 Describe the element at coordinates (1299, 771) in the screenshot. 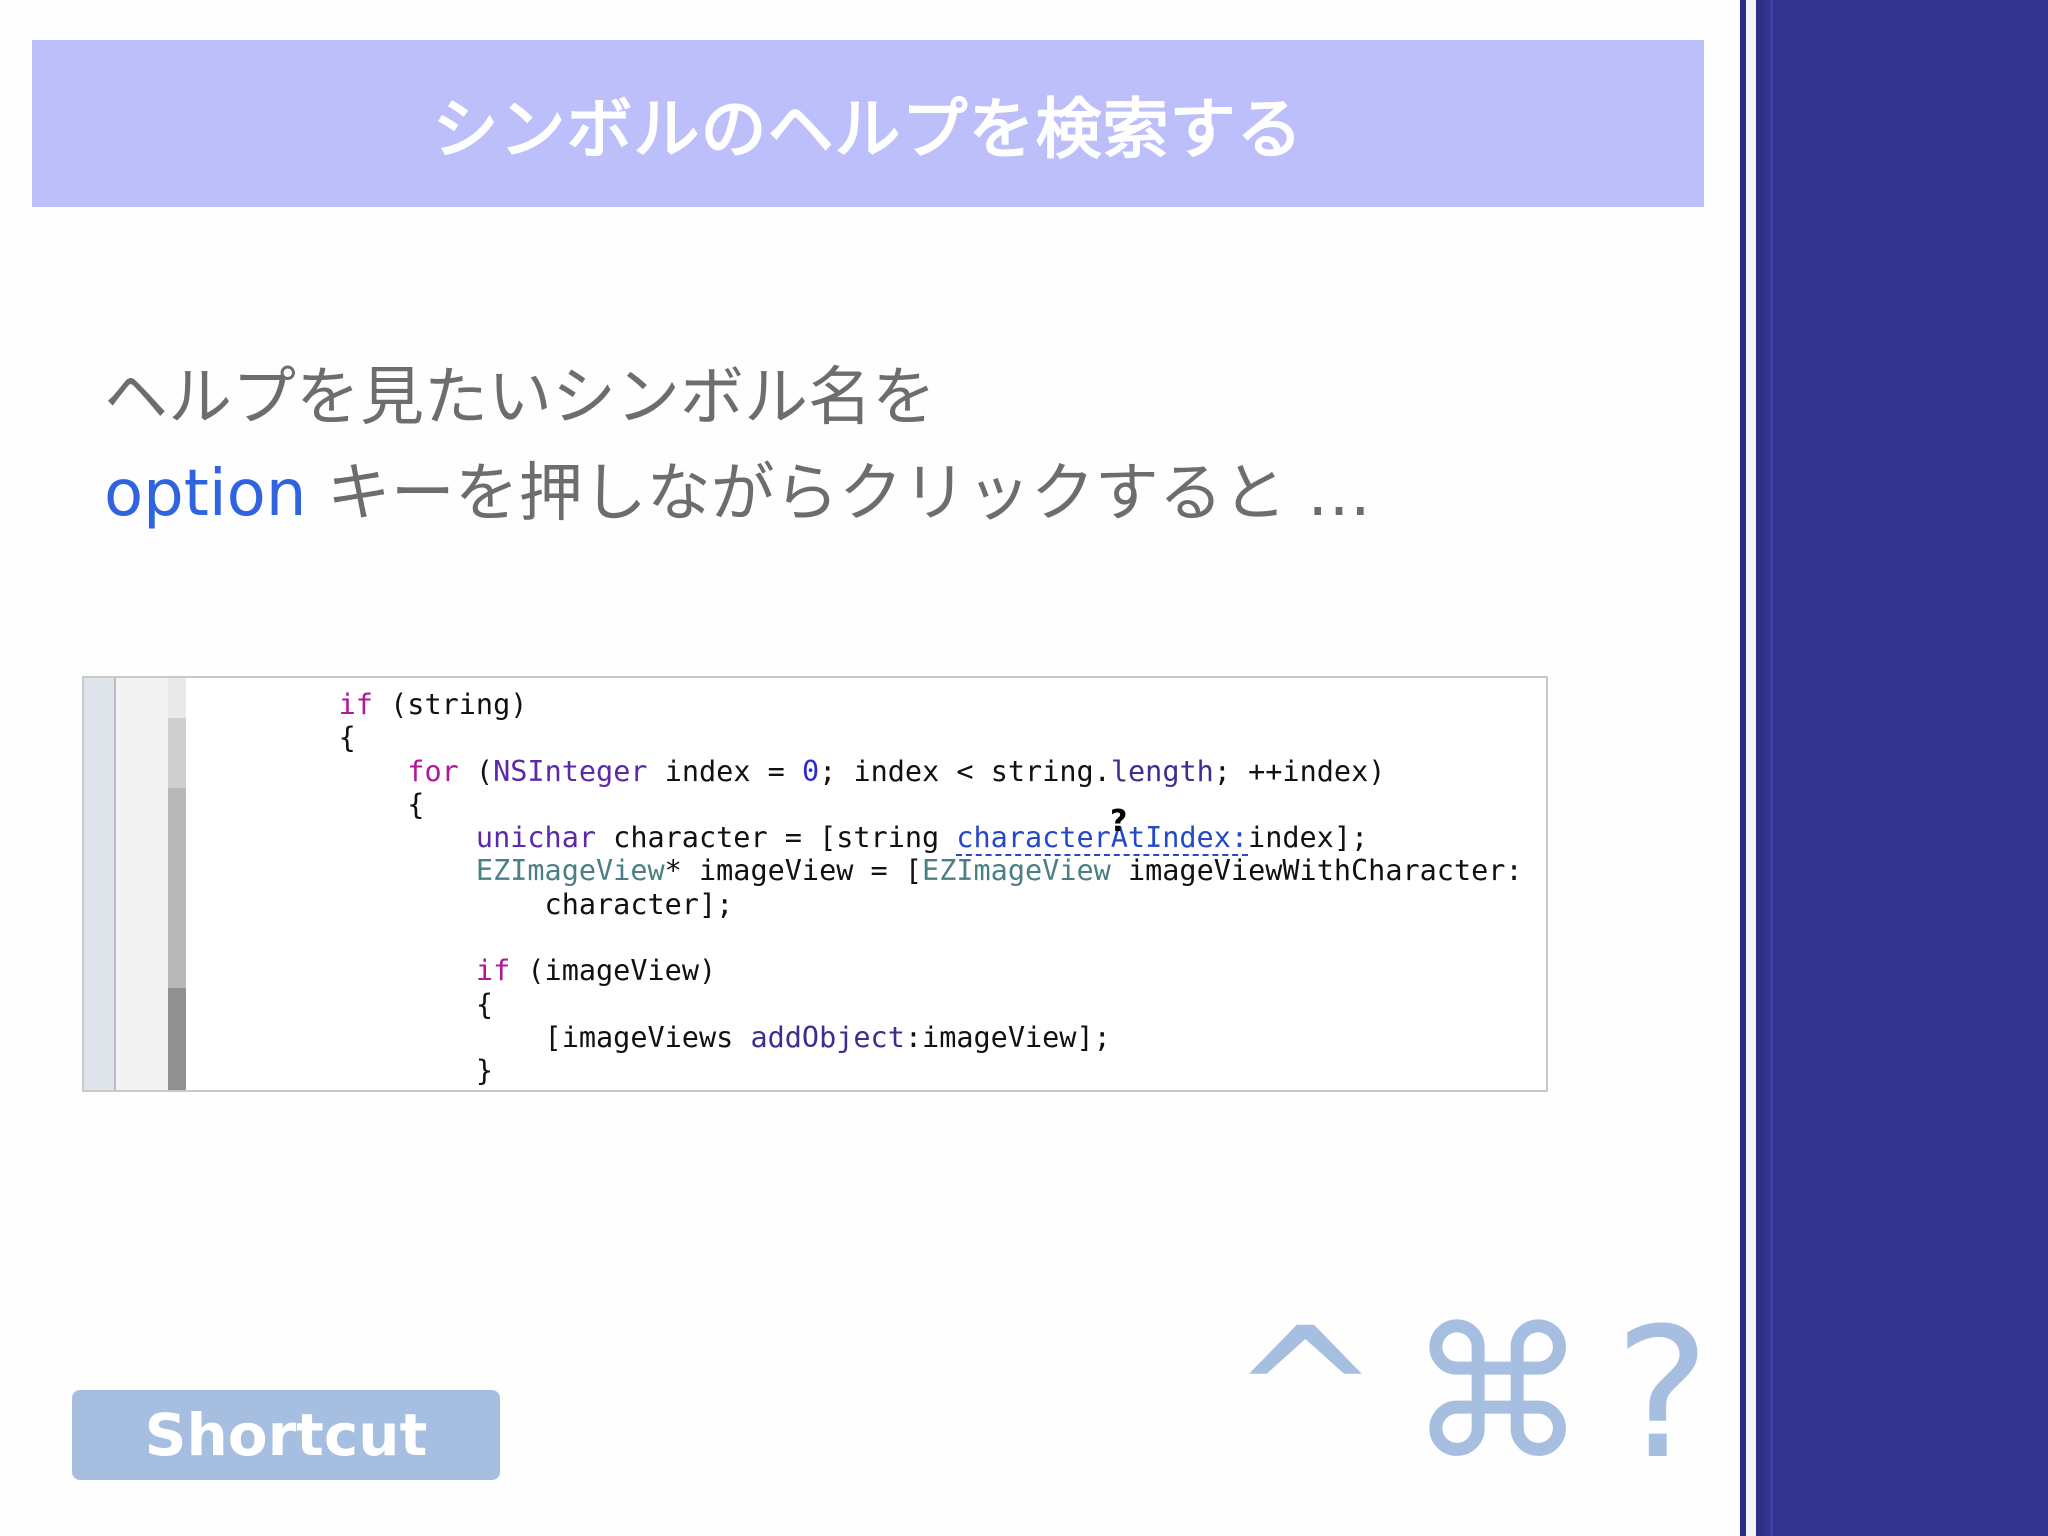

I see `code-token: ; ++index)` at that location.